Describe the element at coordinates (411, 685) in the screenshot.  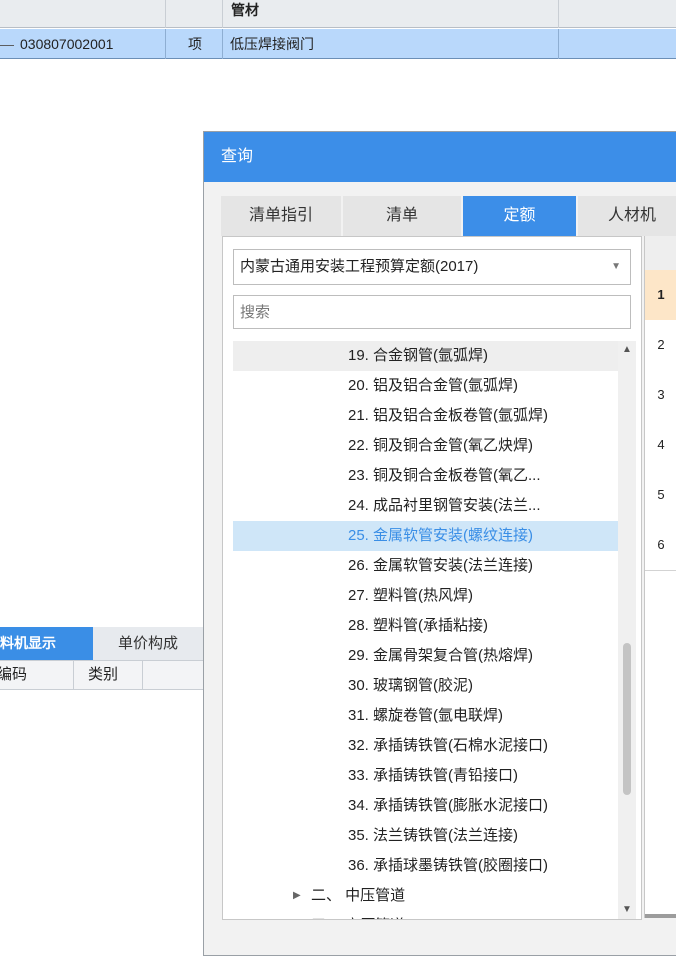
I see `tree-item-label: 30. 玻璃钢管(胶泥)` at that location.